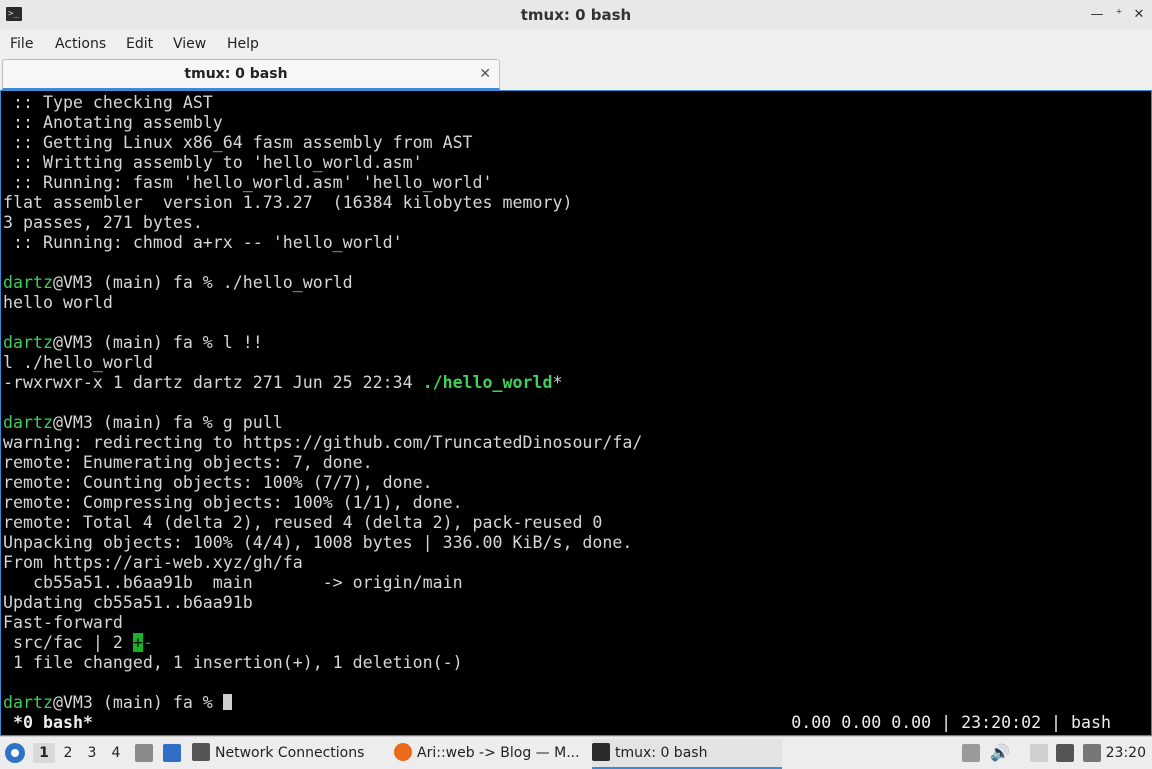 This screenshot has height=769, width=1152. What do you see at coordinates (487, 382) in the screenshot?
I see `executable-file-name: ./hello_world` at bounding box center [487, 382].